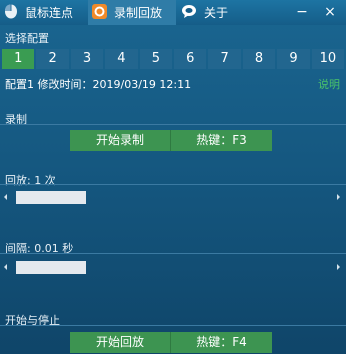 This screenshot has width=346, height=354. Describe the element at coordinates (224, 59) in the screenshot. I see `config-button-7: 7` at that location.